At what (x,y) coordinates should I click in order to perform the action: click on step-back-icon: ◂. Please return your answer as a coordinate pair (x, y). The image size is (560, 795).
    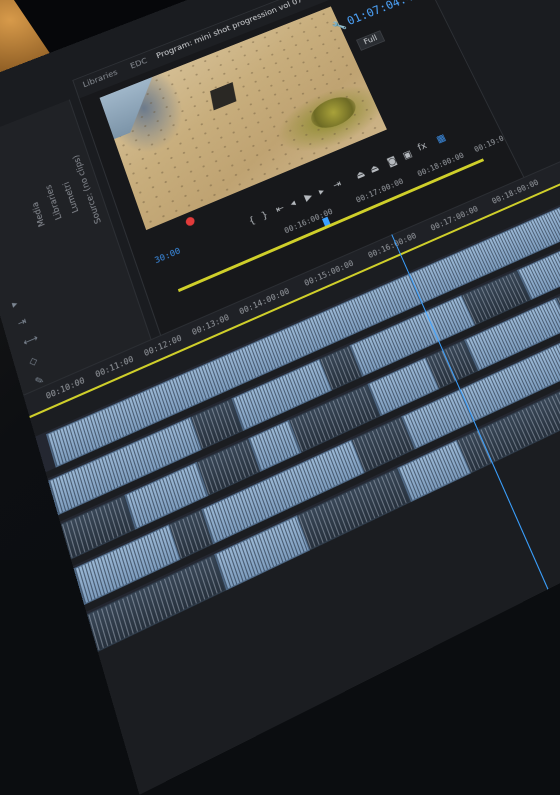
    Looking at the image, I should click on (293, 204).